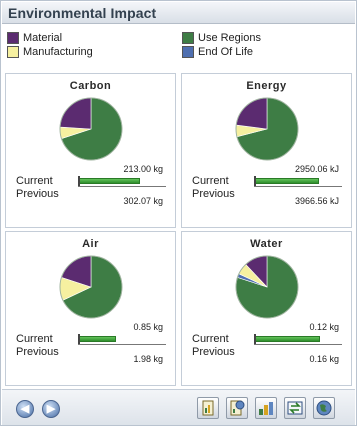 This screenshot has height=426, width=357. I want to click on arrow-right-icon: ▶, so click(51, 409).